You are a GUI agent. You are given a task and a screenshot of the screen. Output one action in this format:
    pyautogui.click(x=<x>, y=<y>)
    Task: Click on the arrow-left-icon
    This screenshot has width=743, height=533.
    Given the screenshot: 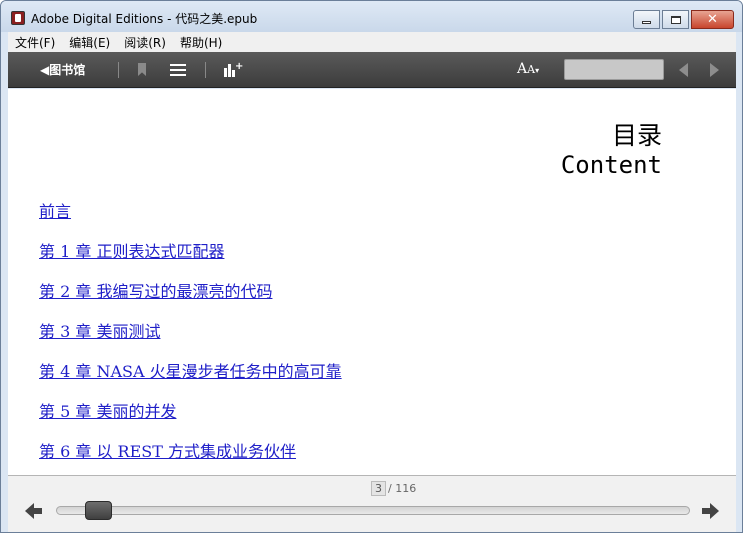 What is the action you would take?
    pyautogui.click(x=34, y=511)
    